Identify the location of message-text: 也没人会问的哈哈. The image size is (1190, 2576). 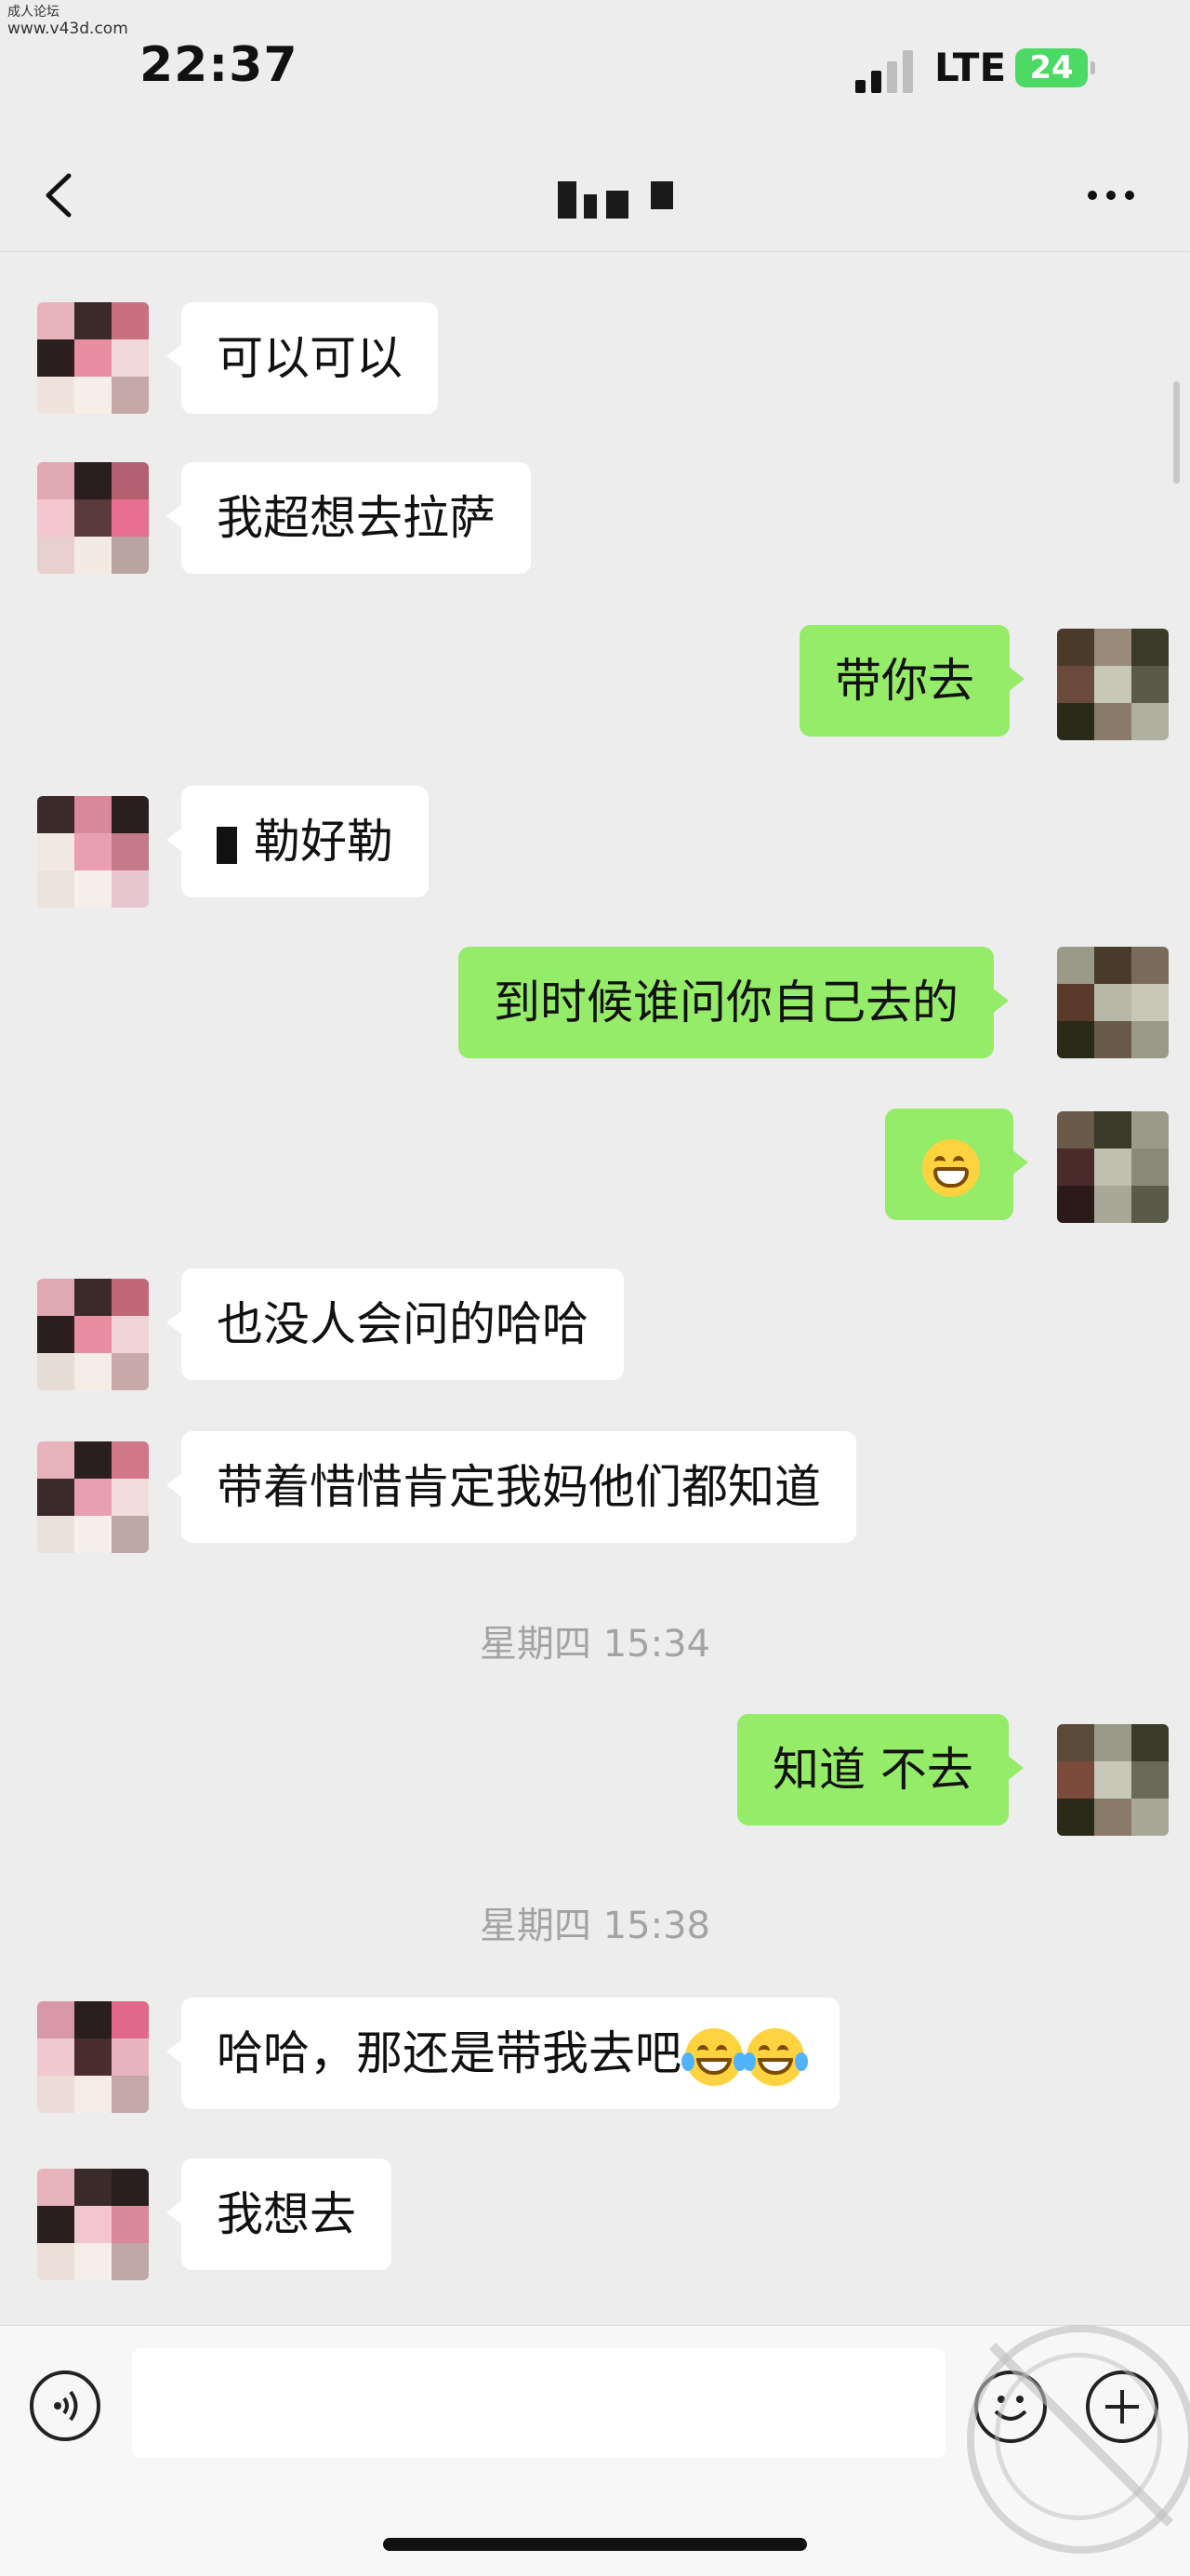
(402, 1324).